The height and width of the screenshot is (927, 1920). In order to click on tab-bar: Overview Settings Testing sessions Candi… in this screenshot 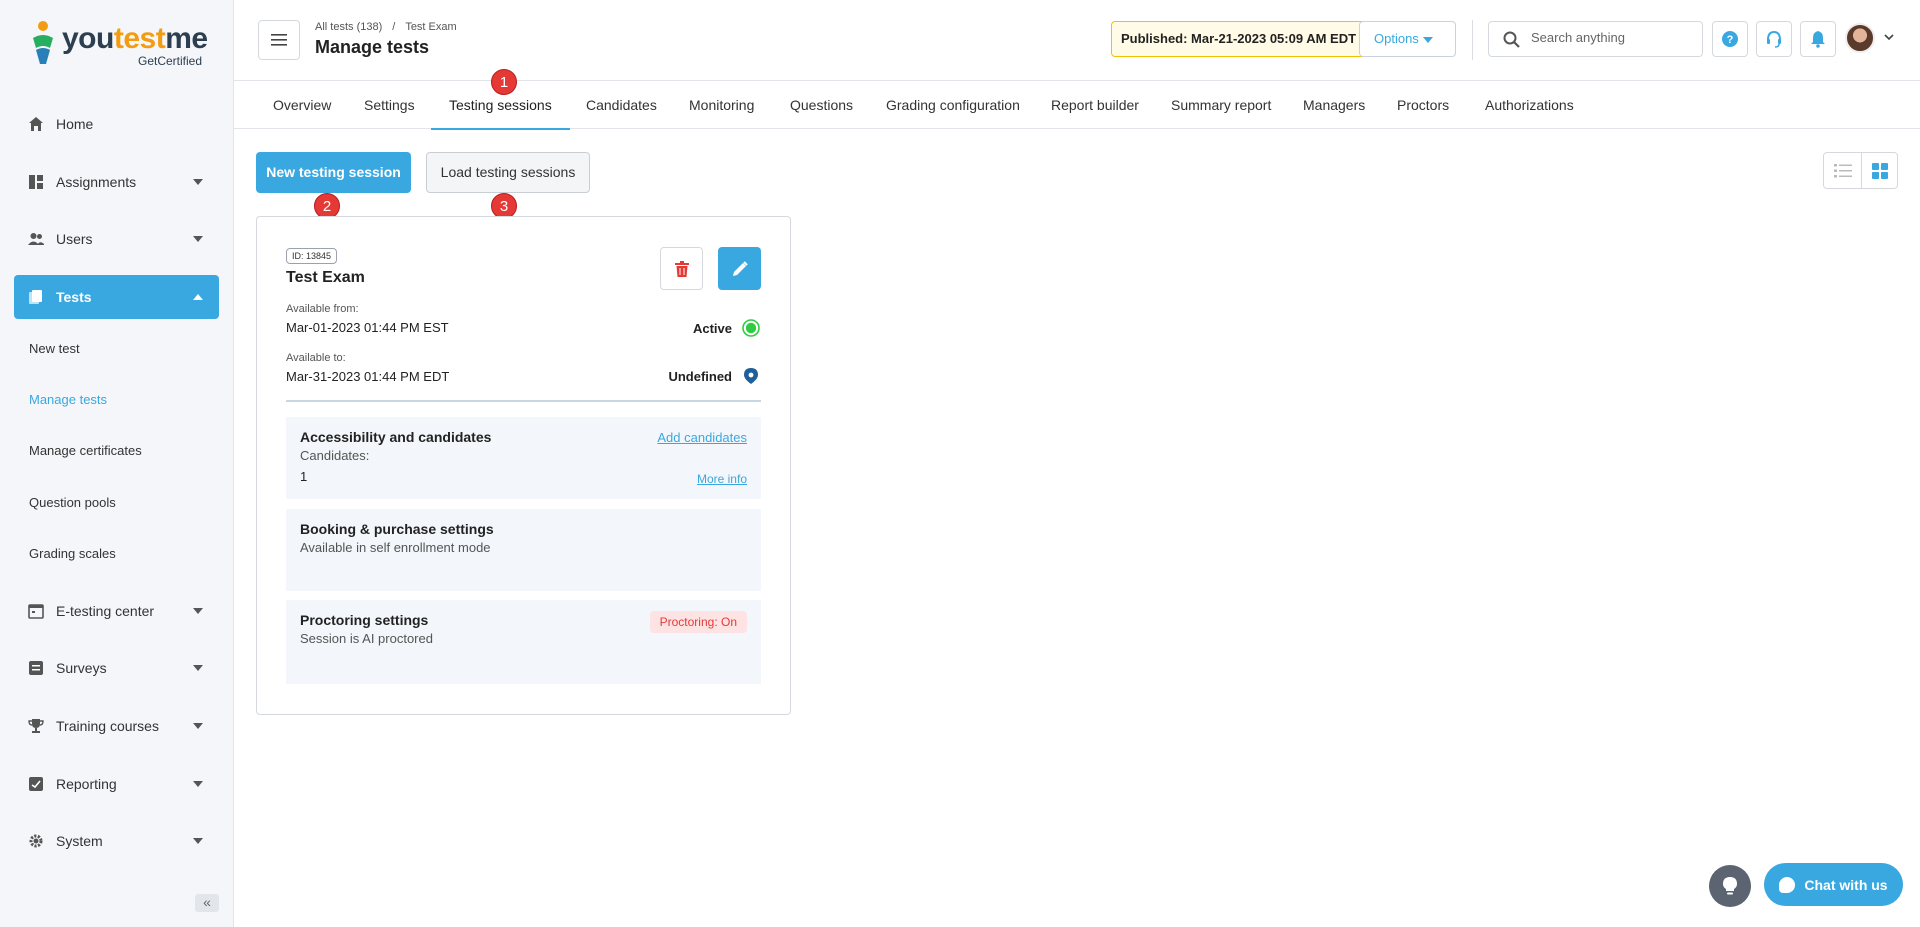, I will do `click(1077, 105)`.